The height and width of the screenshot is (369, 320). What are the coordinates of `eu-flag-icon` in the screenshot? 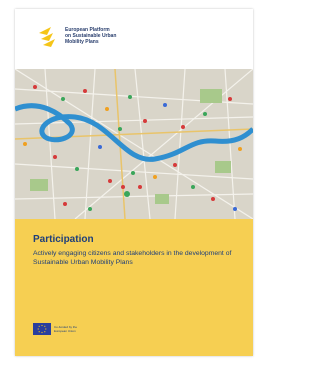 It's located at (42, 329).